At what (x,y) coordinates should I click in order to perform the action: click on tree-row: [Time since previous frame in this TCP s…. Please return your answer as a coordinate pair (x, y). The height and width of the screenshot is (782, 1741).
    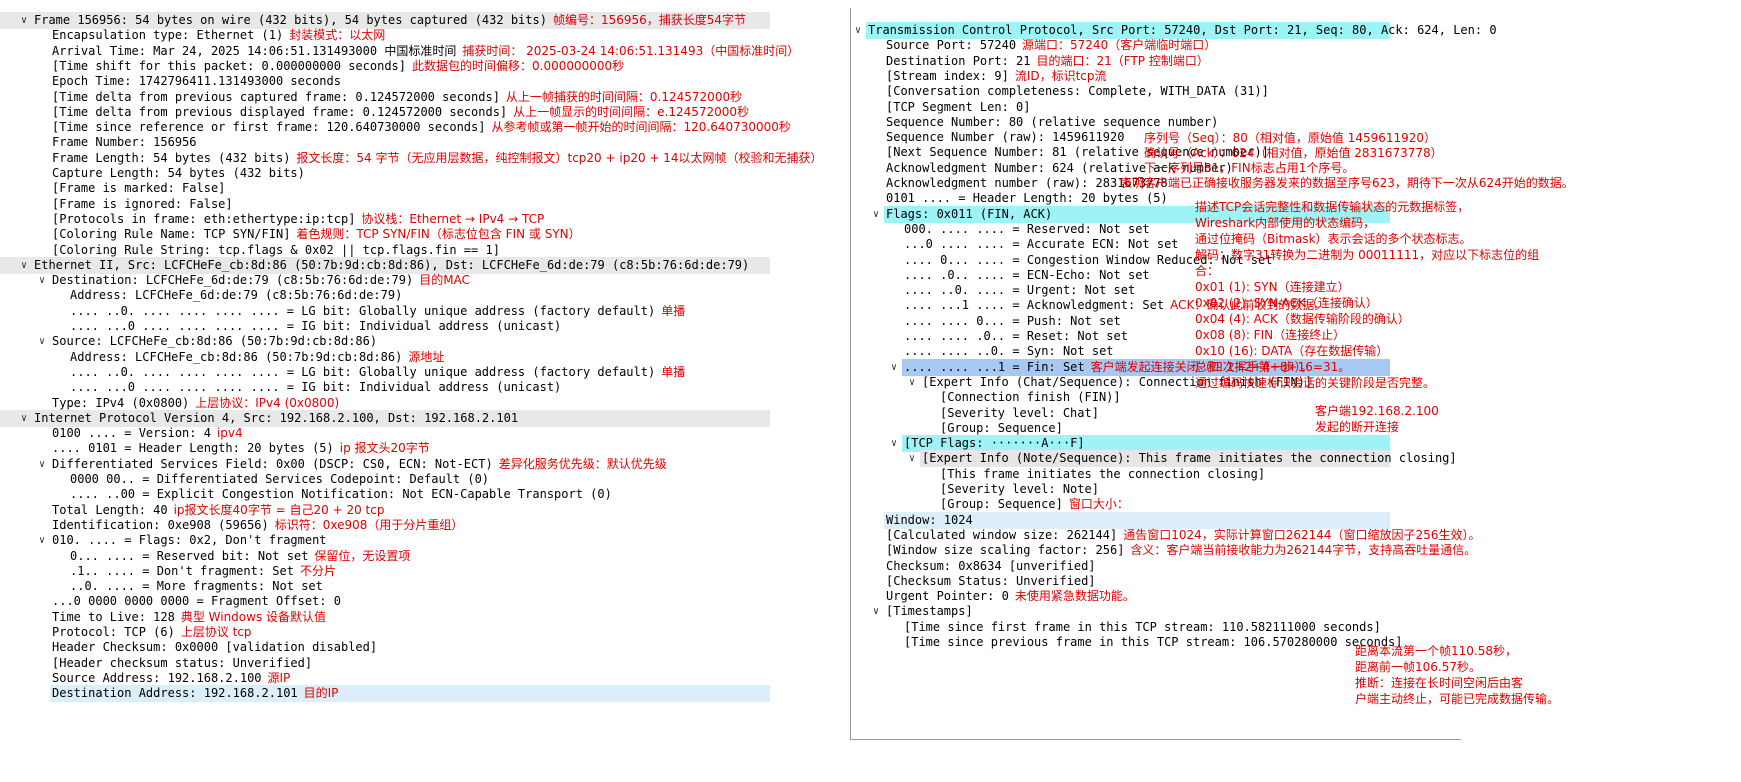
    Looking at the image, I should click on (1152, 642).